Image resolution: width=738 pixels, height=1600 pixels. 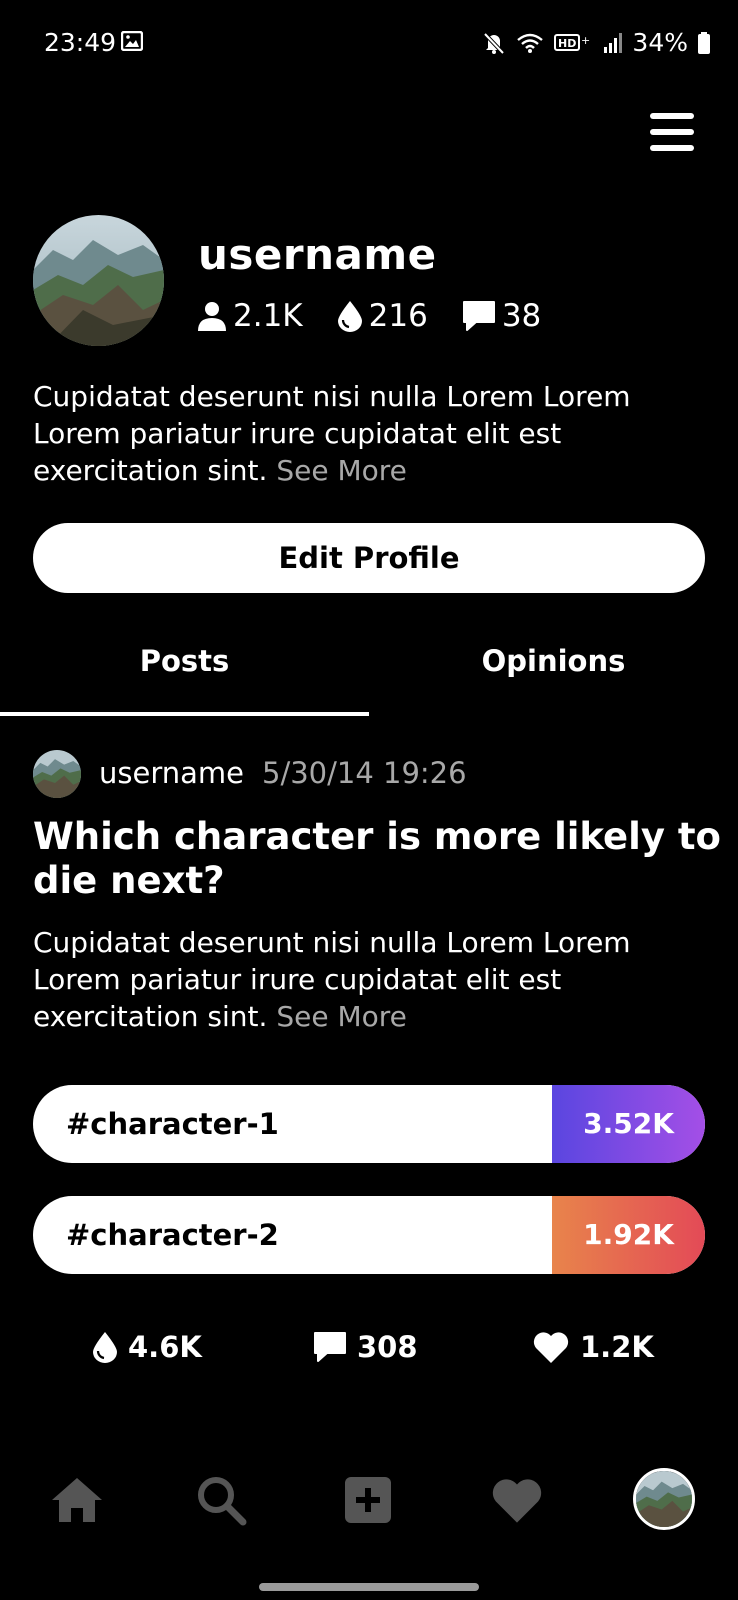 What do you see at coordinates (369, 1587) in the screenshot?
I see `home-indicator` at bounding box center [369, 1587].